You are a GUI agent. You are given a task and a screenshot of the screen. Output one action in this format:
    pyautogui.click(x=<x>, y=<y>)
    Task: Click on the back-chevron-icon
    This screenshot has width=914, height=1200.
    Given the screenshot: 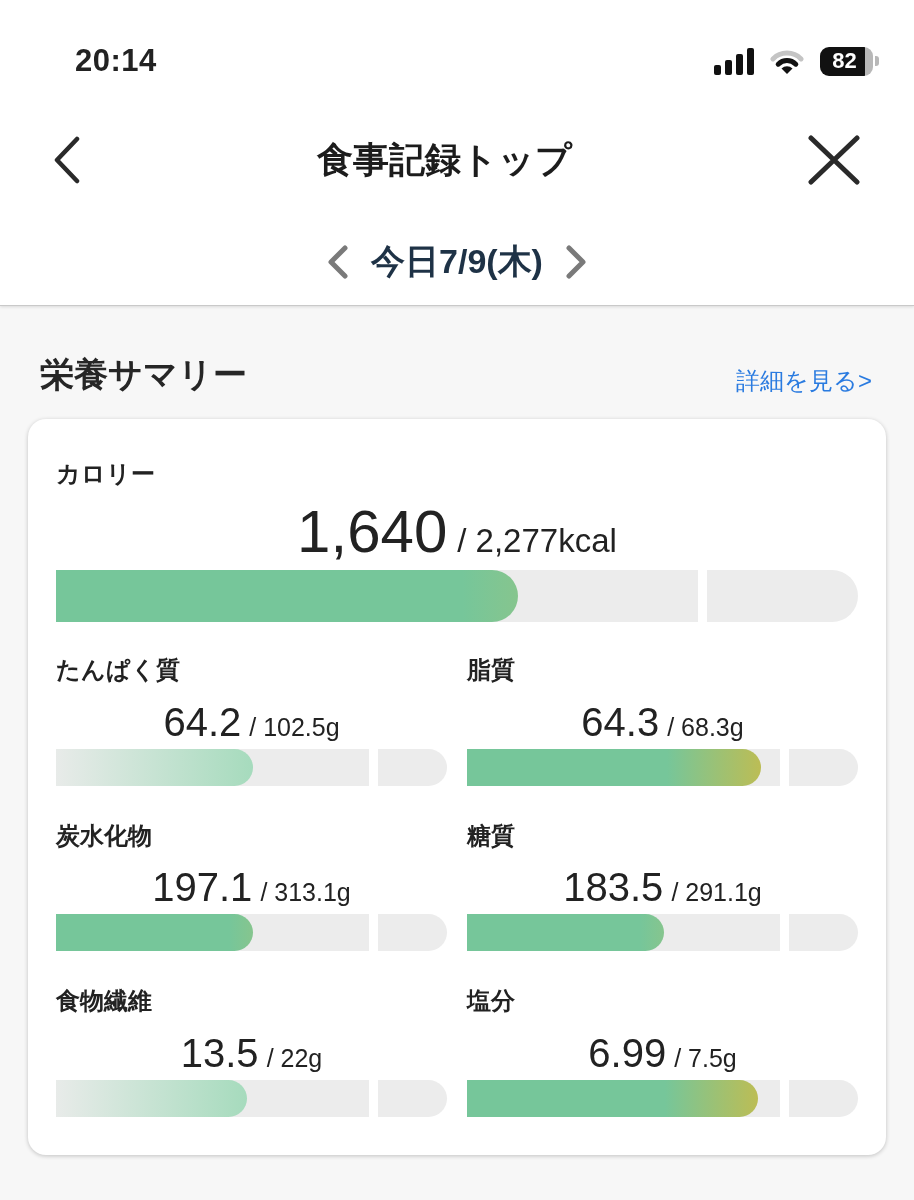 What is the action you would take?
    pyautogui.click(x=67, y=160)
    